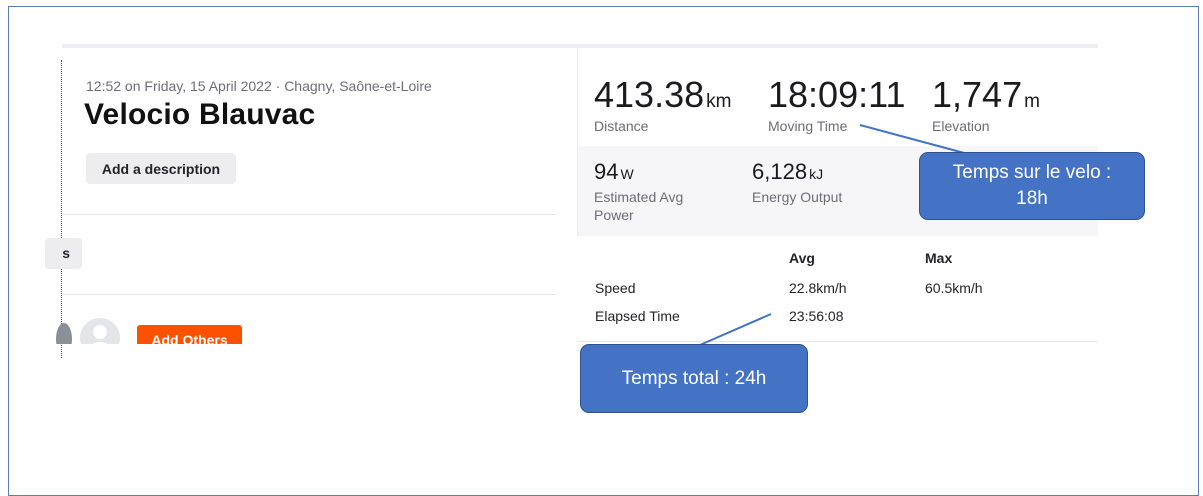 The width and height of the screenshot is (1203, 496). Describe the element at coordinates (1032, 172) in the screenshot. I see `callout-line1: Temps sur le velo :` at that location.